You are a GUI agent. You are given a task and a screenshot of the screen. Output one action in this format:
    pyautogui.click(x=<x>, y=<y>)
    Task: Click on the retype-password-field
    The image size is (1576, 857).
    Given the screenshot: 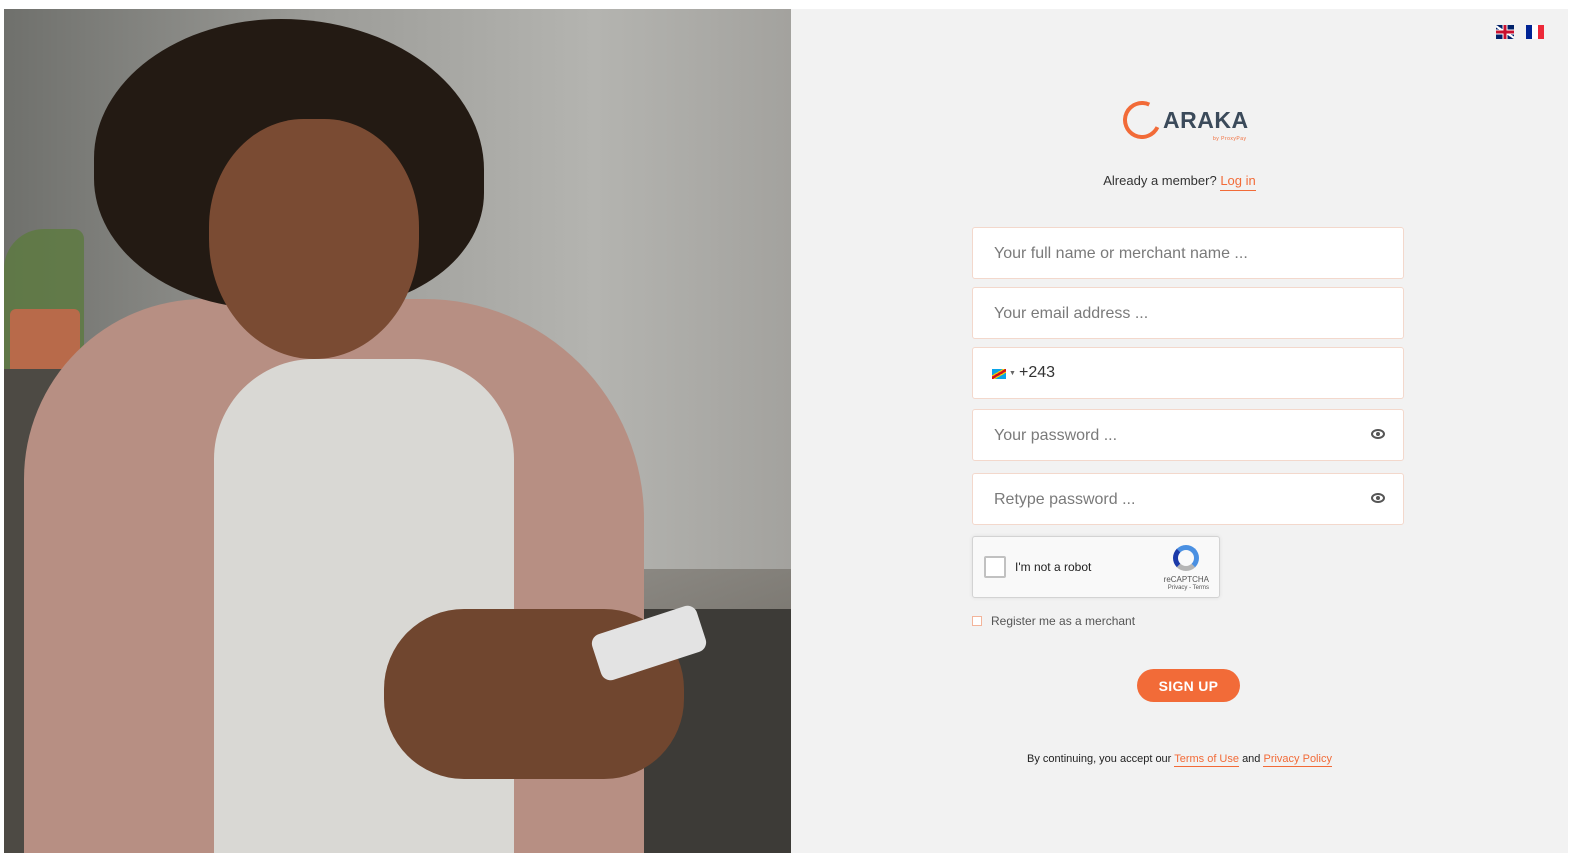 What is the action you would take?
    pyautogui.click(x=1188, y=499)
    